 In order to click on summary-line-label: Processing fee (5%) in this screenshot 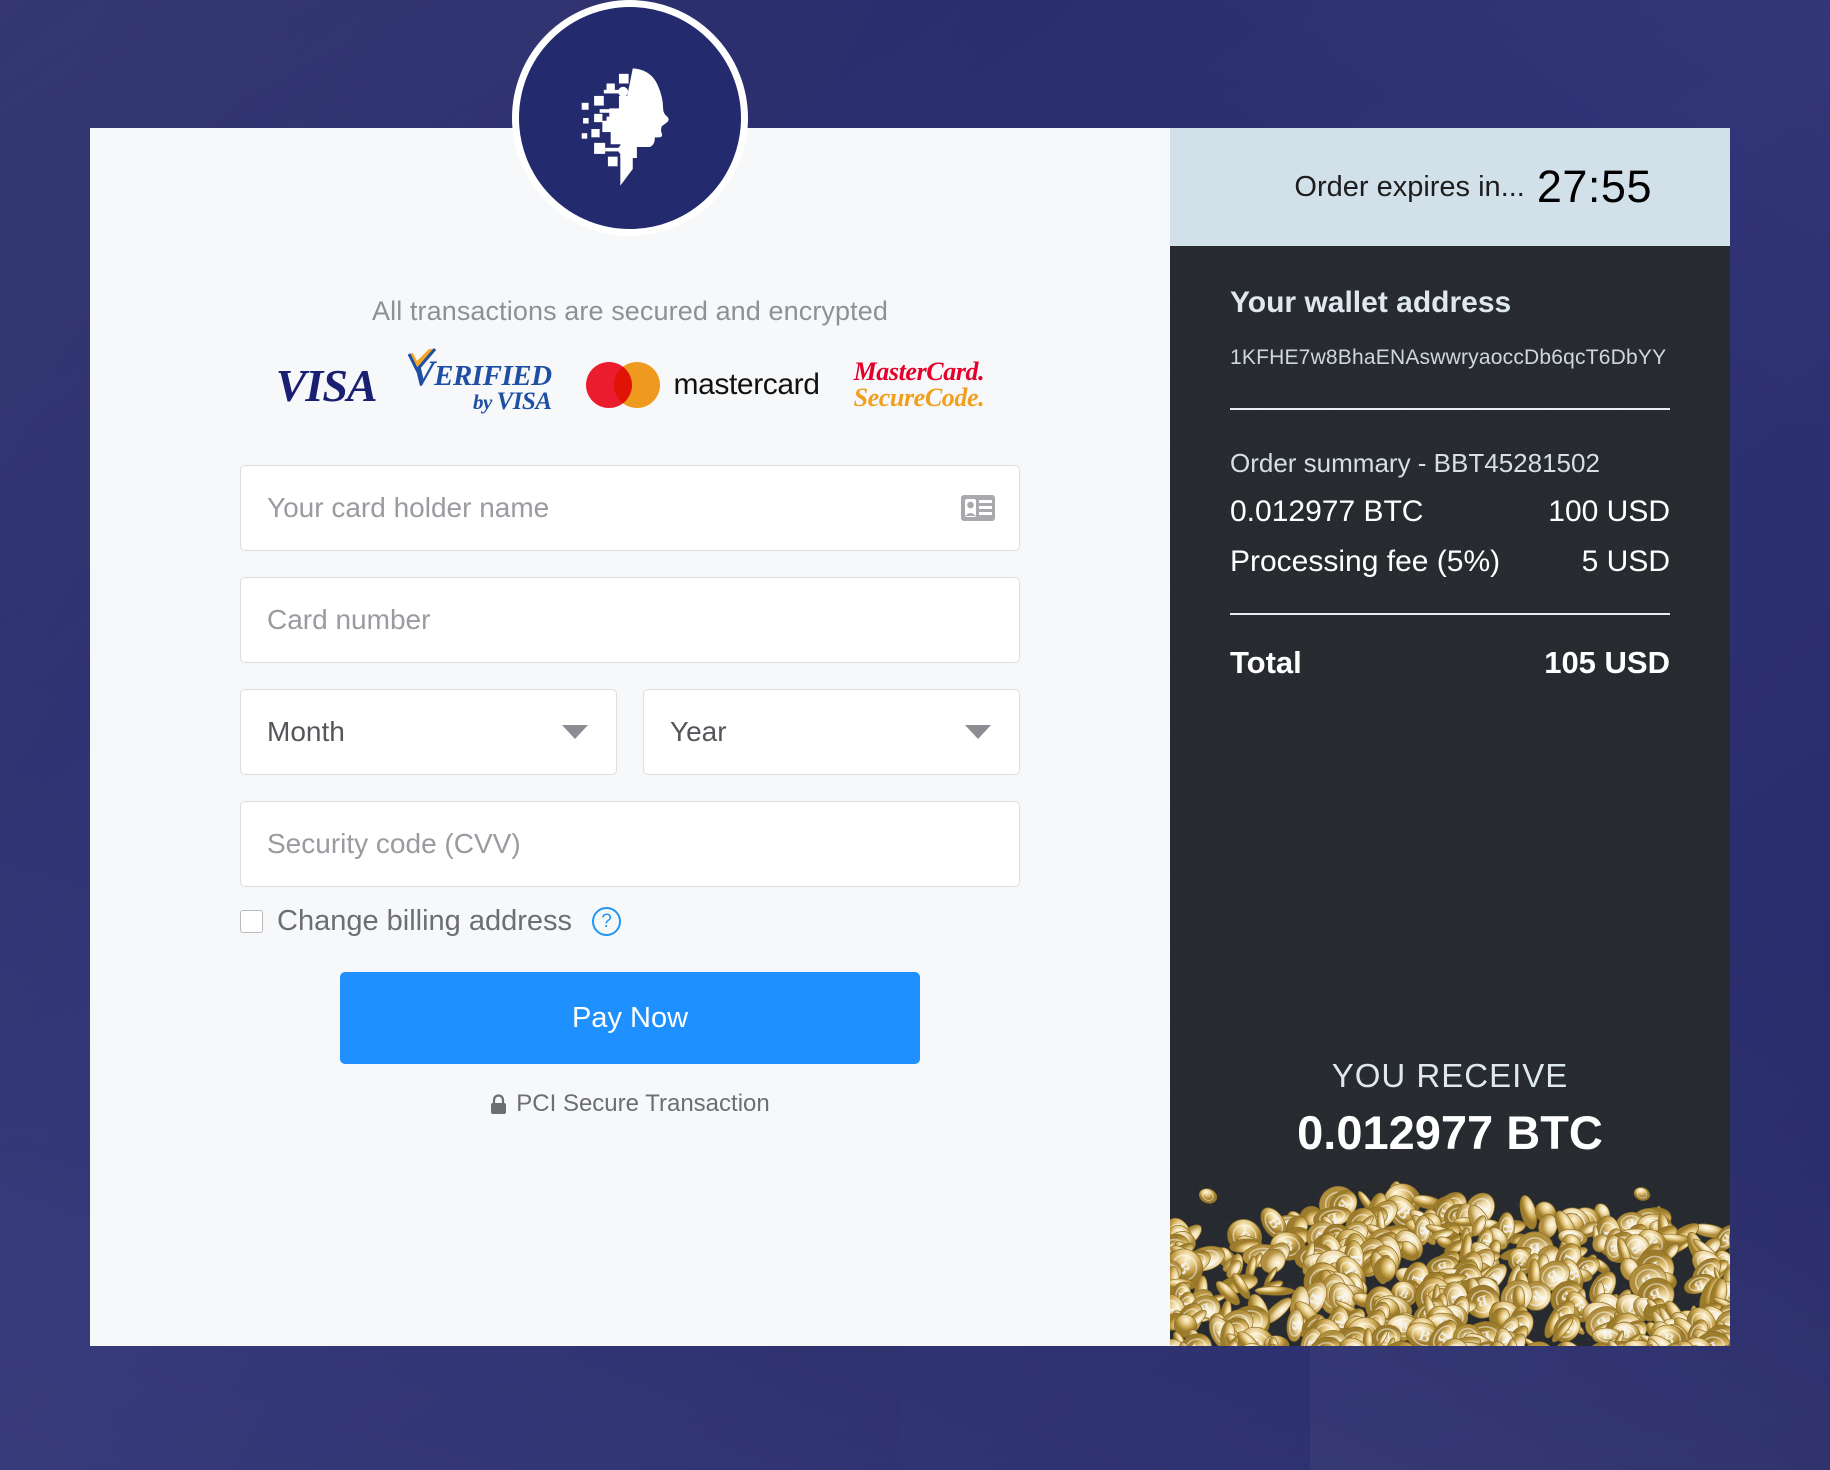, I will do `click(1365, 561)`.